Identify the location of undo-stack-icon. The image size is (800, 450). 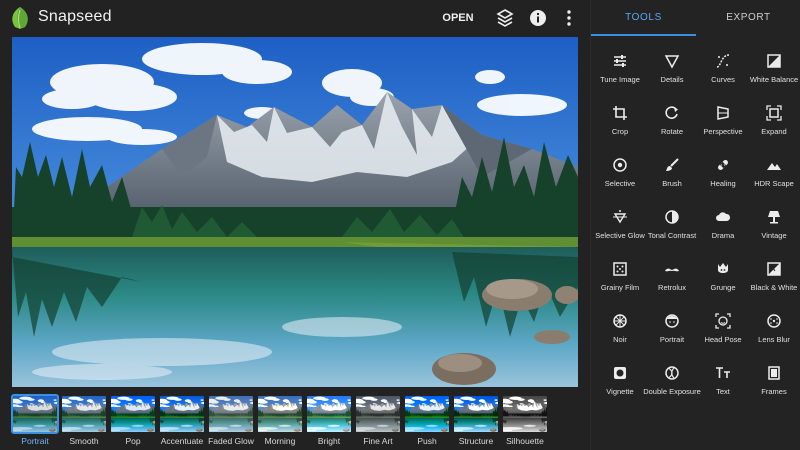
(505, 18).